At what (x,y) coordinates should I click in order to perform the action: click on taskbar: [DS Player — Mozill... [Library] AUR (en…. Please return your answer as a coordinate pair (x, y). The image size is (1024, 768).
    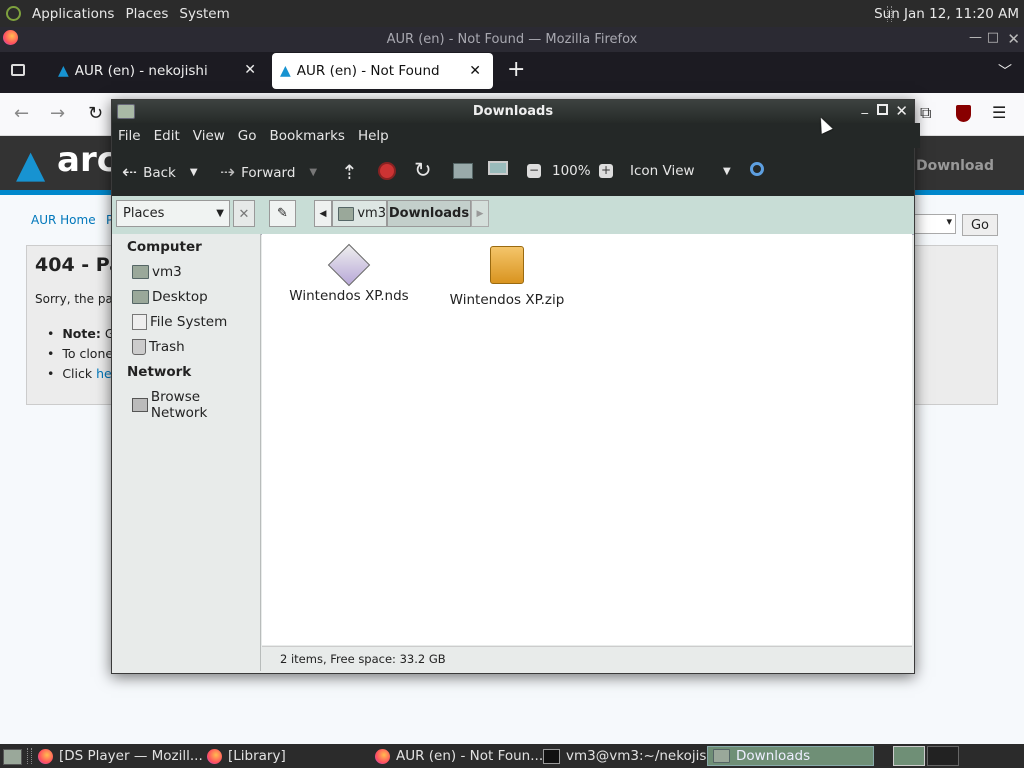
    Looking at the image, I should click on (512, 756).